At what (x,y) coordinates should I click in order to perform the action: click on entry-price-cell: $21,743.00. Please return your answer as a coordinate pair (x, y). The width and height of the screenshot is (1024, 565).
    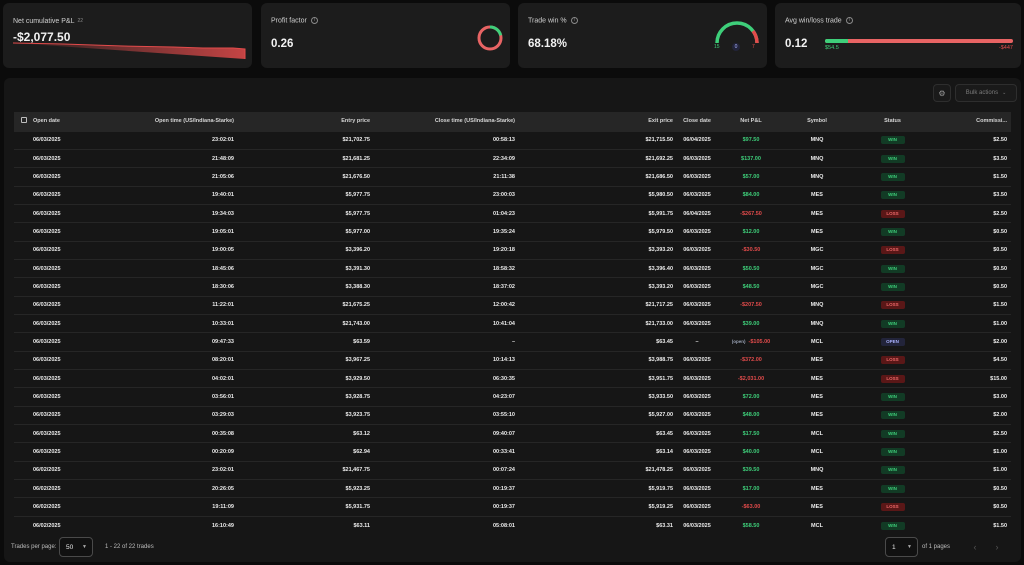
    Looking at the image, I should click on (302, 323).